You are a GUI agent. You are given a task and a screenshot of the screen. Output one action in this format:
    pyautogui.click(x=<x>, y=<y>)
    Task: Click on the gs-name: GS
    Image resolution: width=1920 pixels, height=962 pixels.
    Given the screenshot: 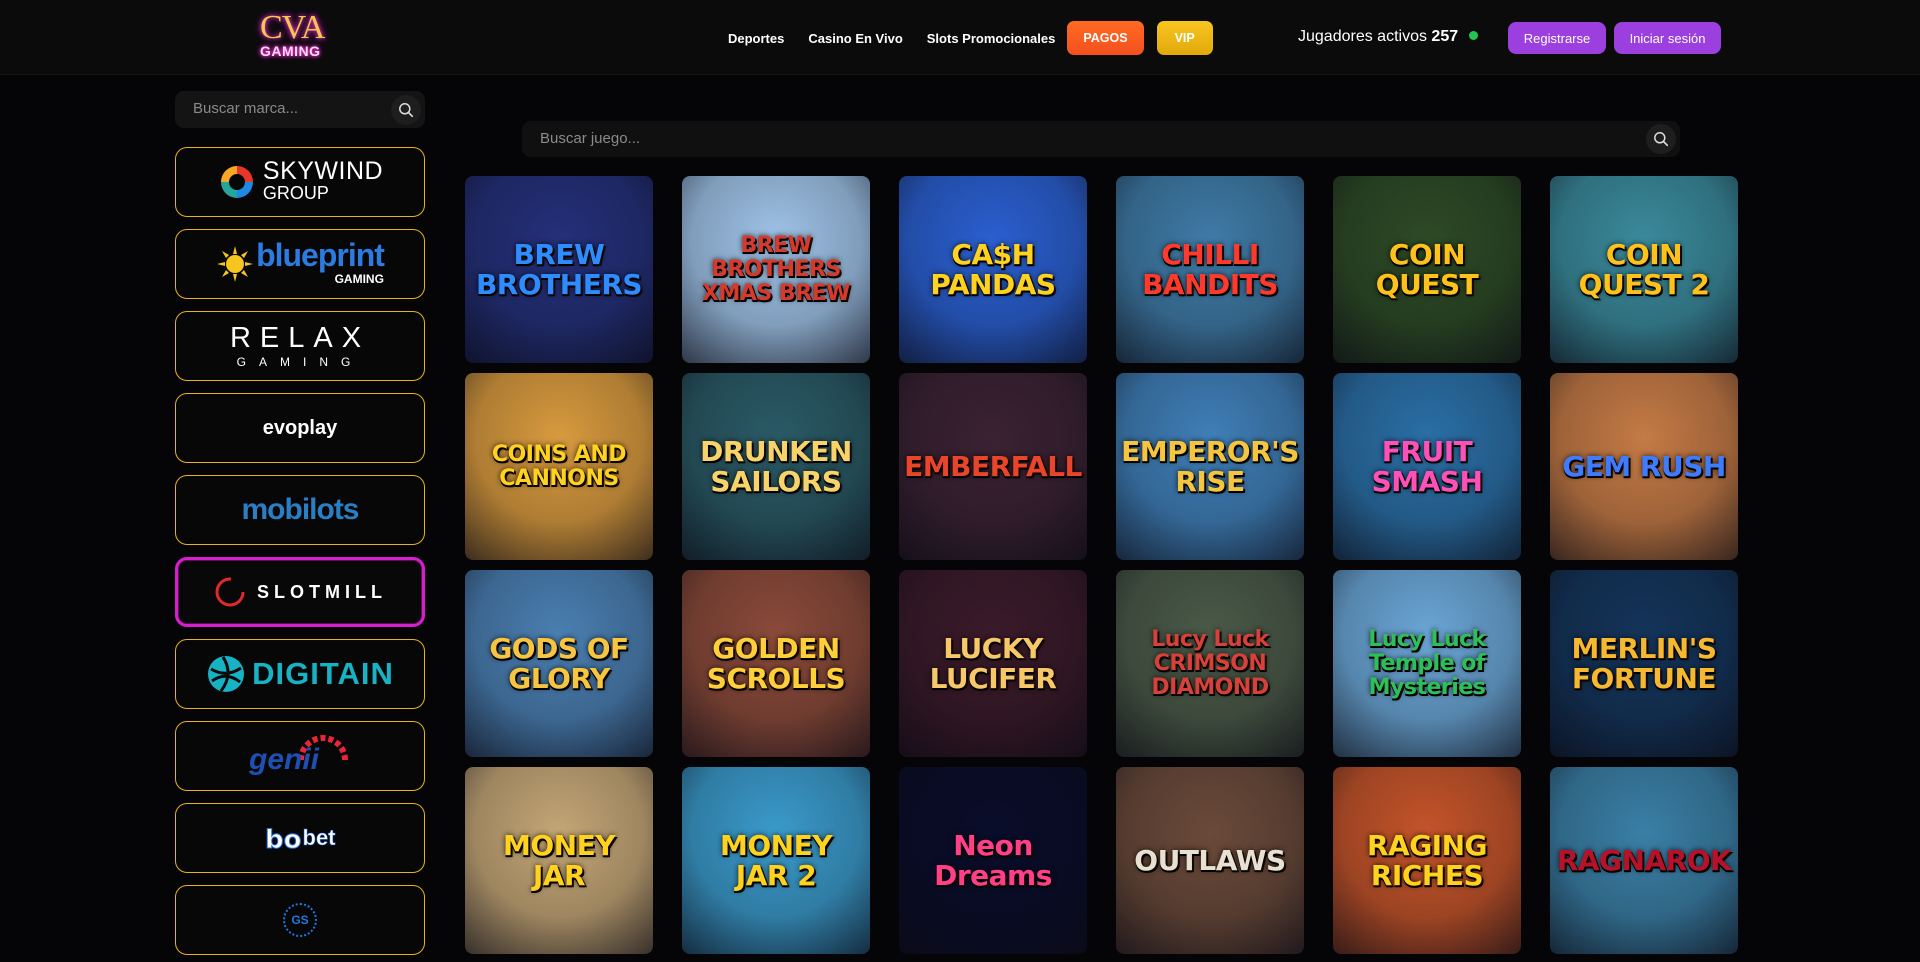 What is the action you would take?
    pyautogui.click(x=300, y=920)
    